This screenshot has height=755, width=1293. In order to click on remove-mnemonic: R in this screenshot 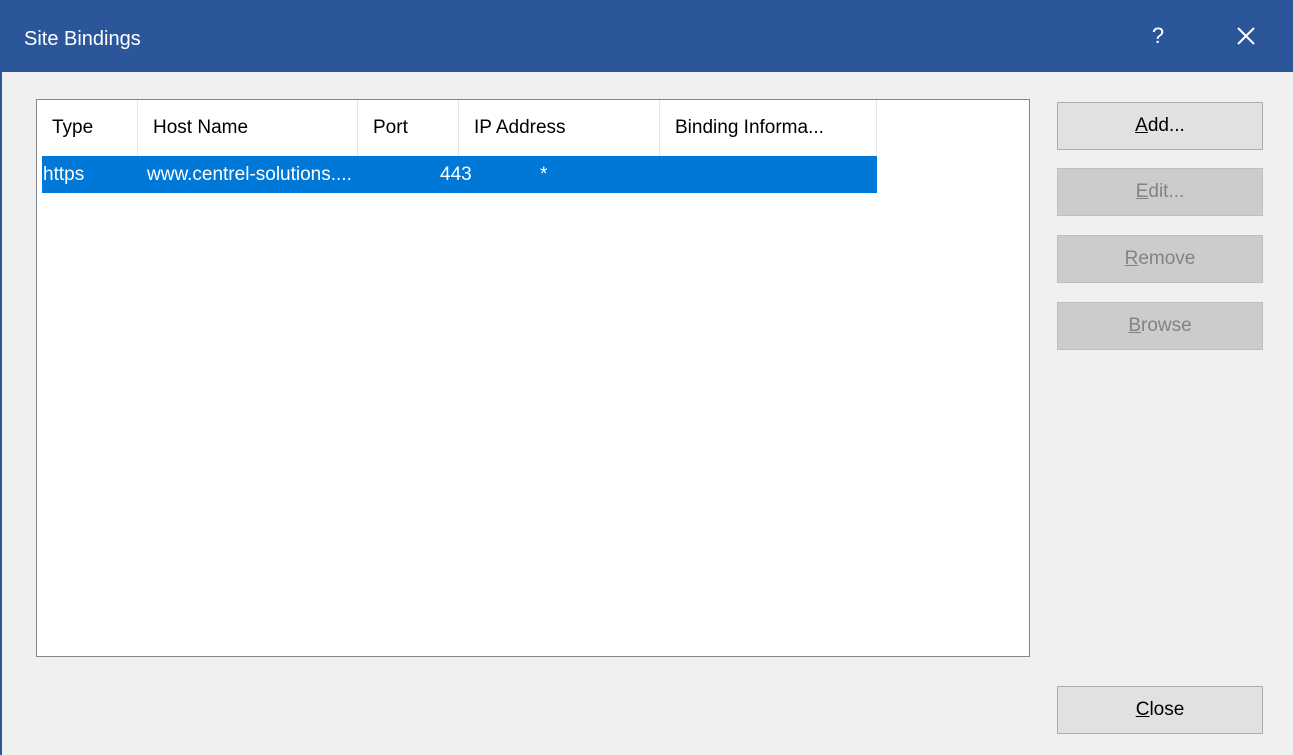, I will do `click(1131, 258)`.